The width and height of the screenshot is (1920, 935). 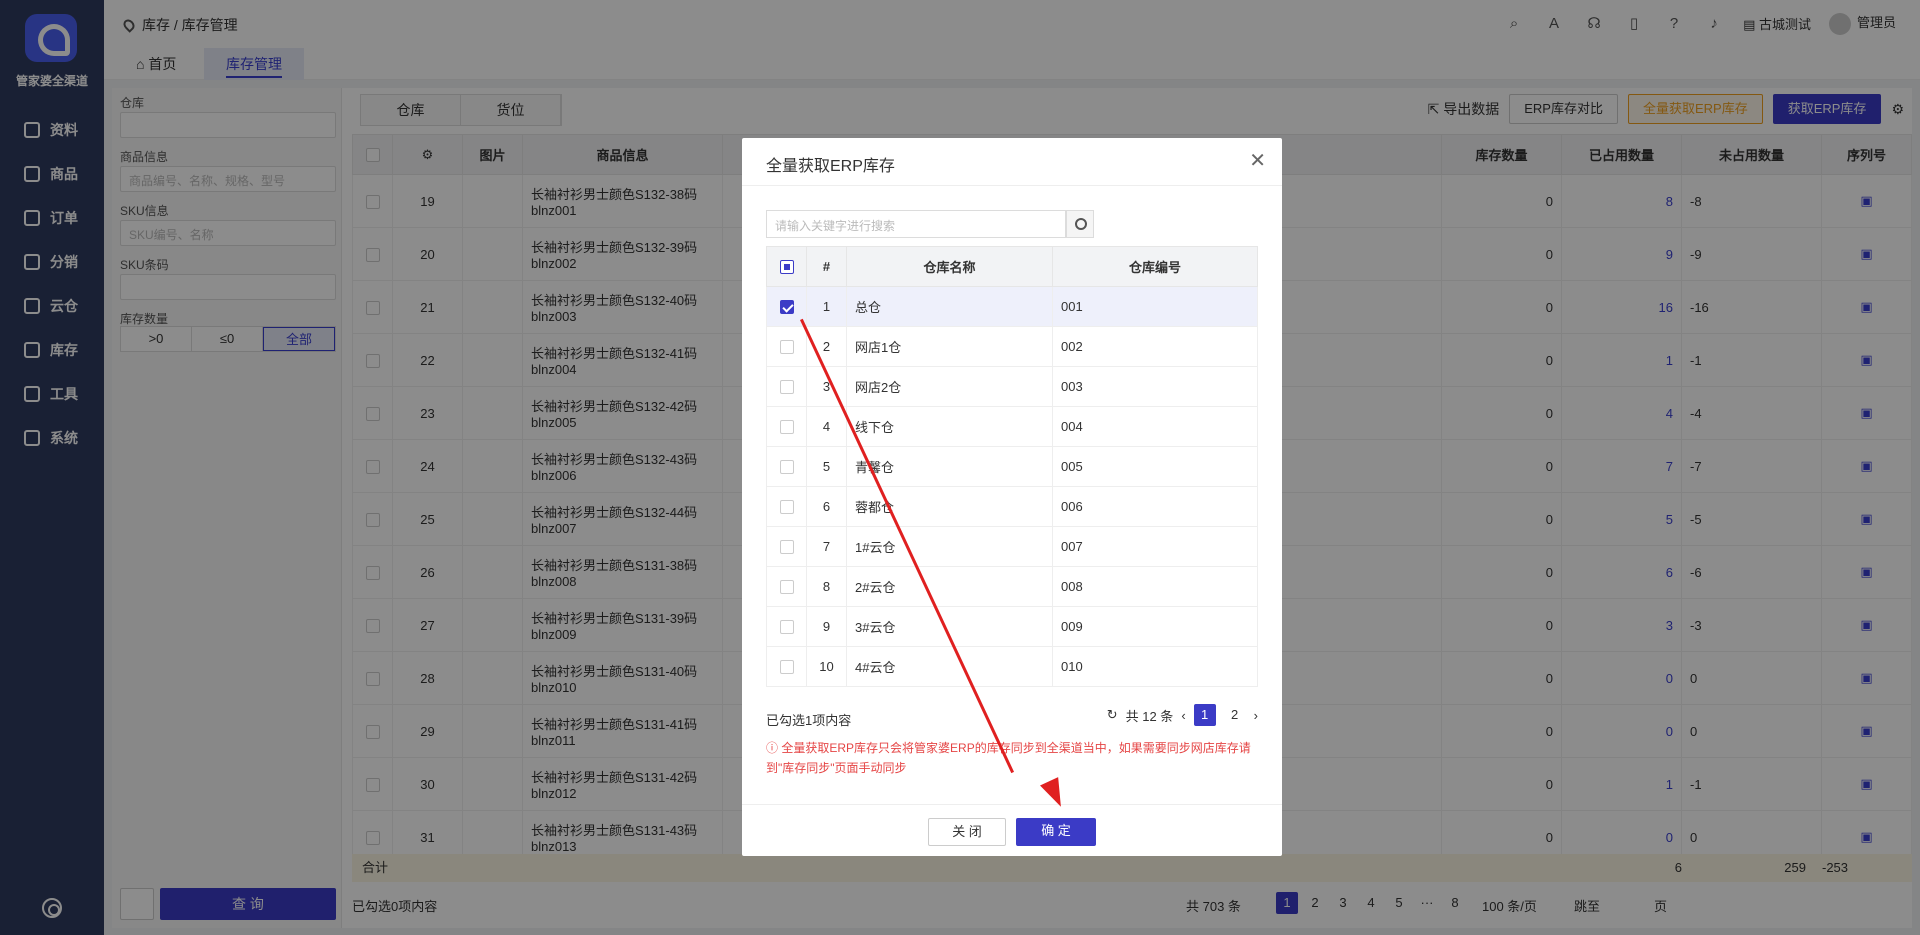 What do you see at coordinates (826, 586) in the screenshot?
I see `warehouse-no: 8` at bounding box center [826, 586].